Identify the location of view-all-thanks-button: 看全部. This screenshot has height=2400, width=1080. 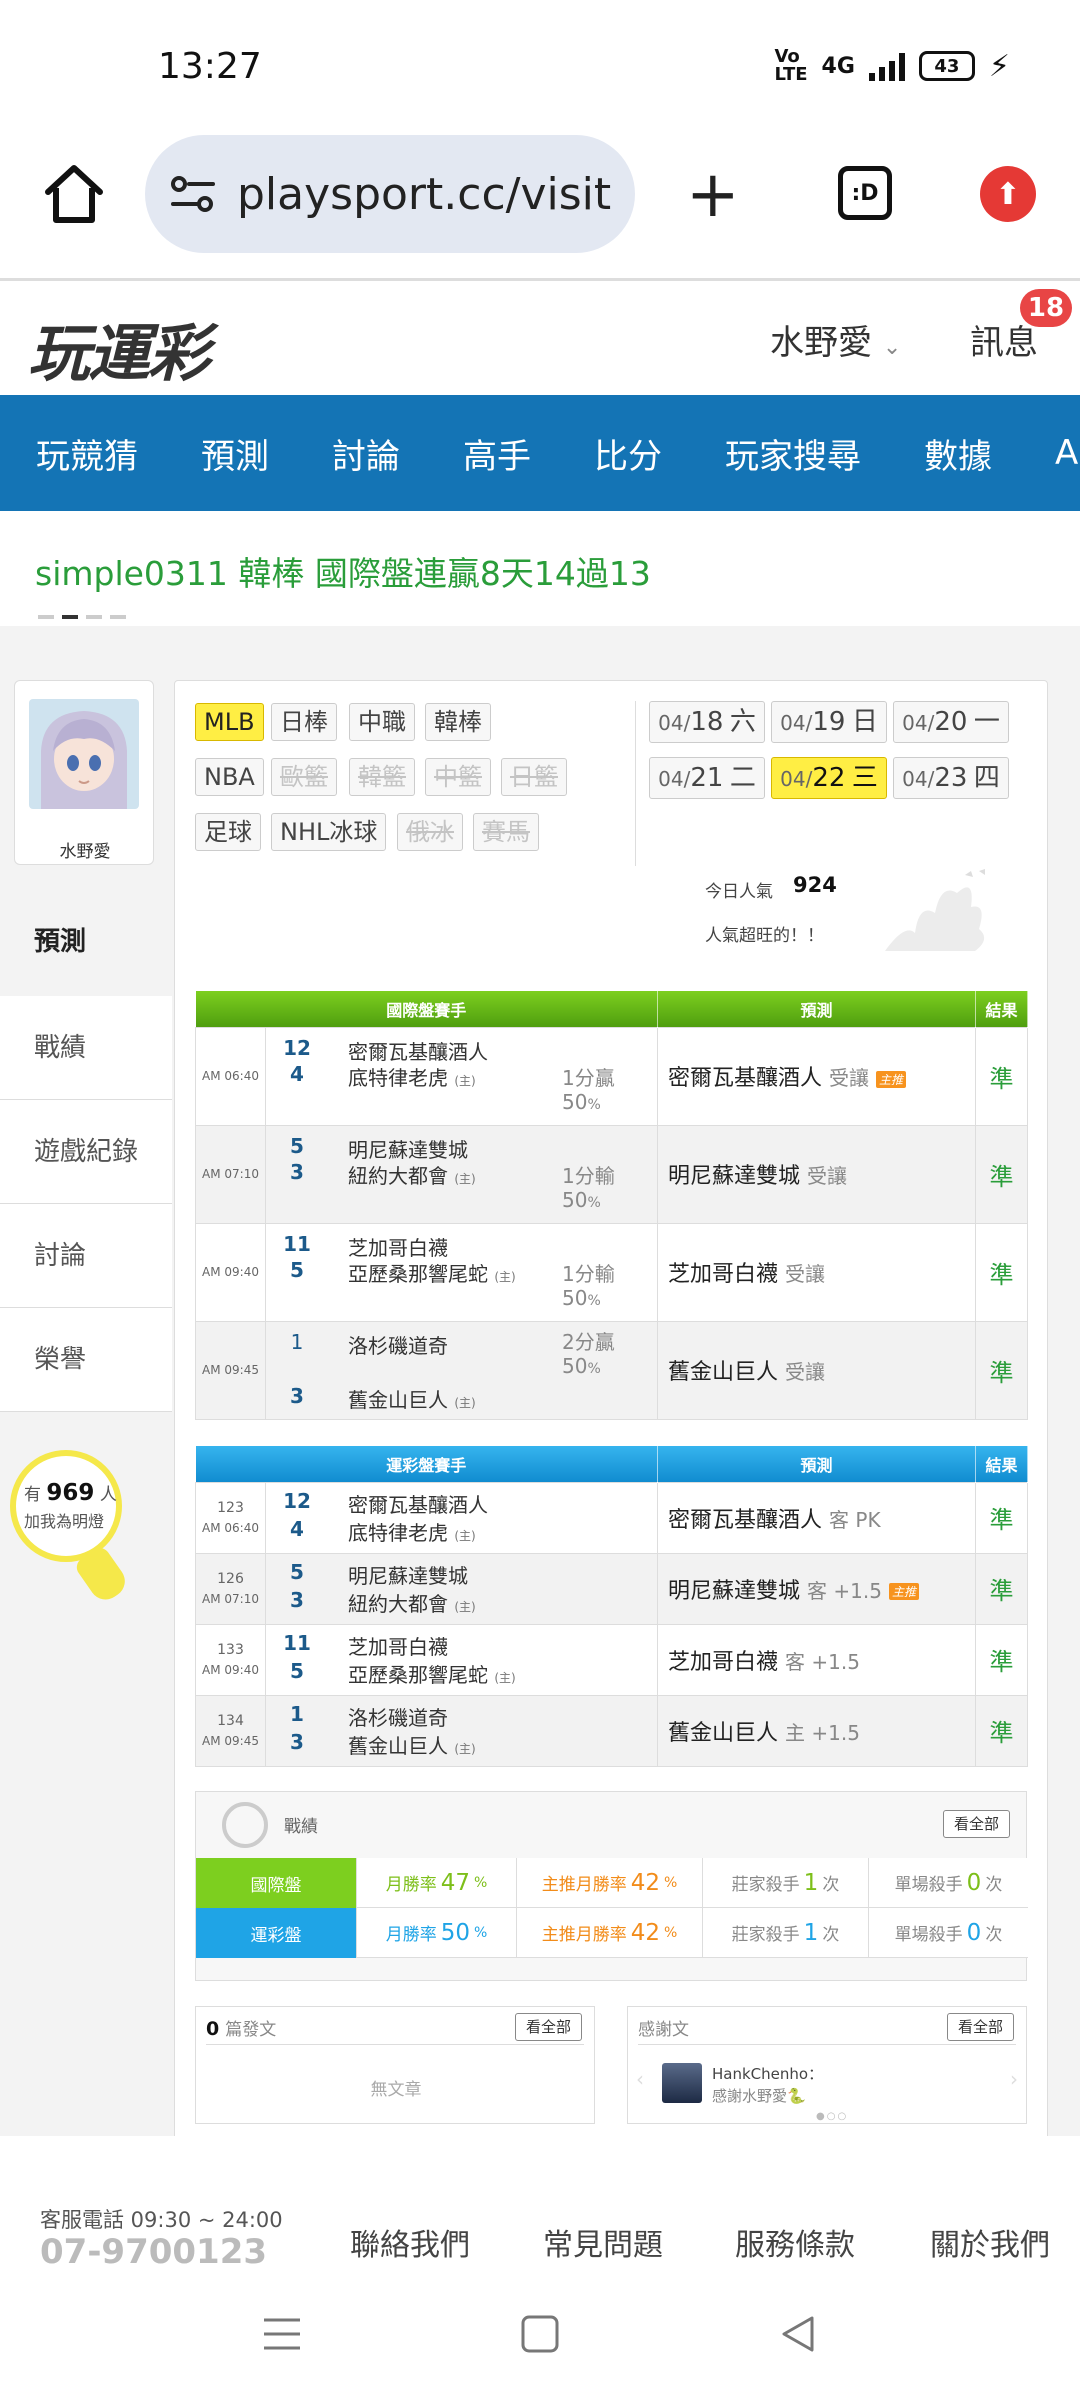
(980, 2027).